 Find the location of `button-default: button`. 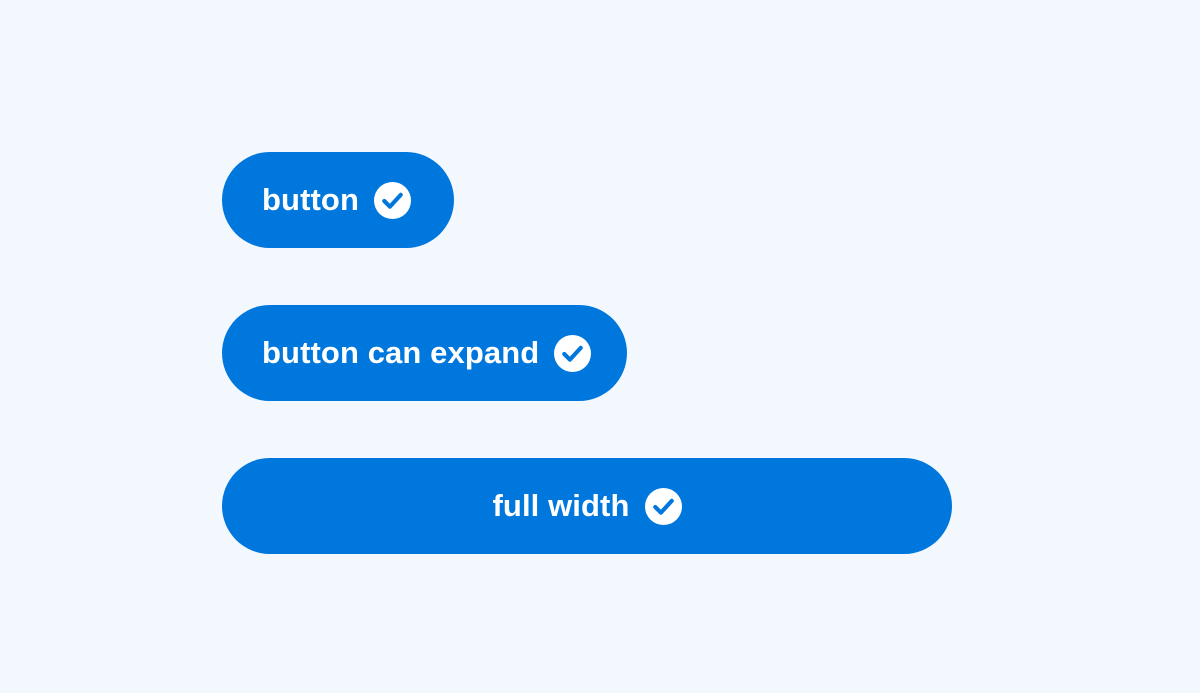

button-default: button is located at coordinates (338, 200).